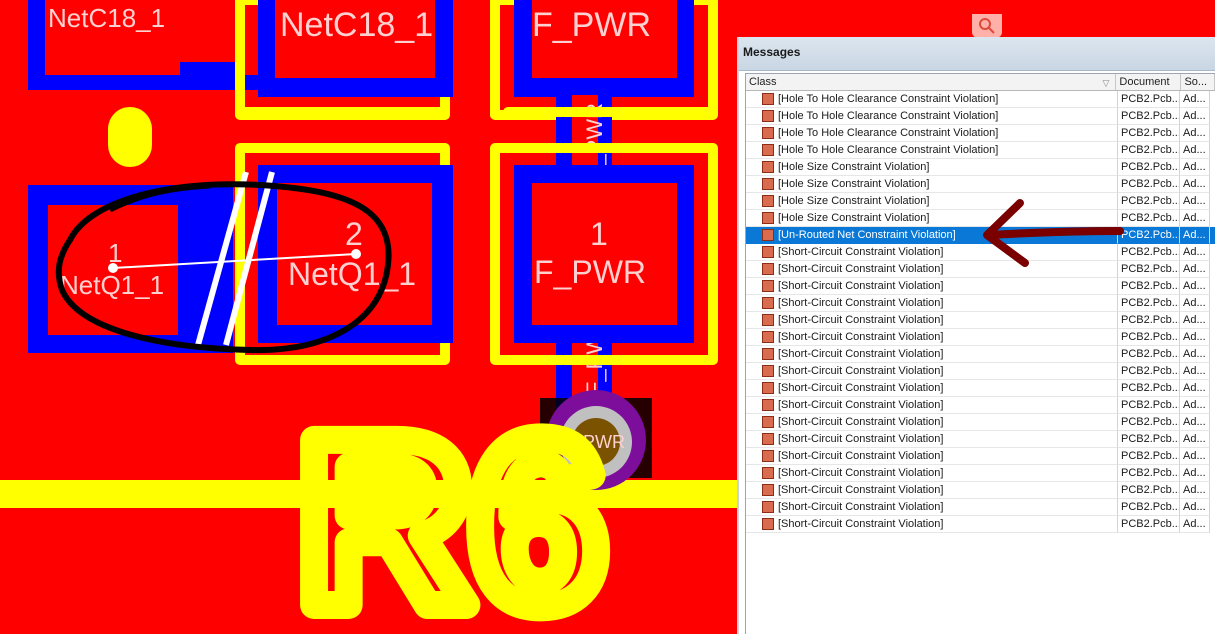 The image size is (1215, 634). Describe the element at coordinates (932, 184) in the screenshot. I see `cell-class: [Hole Size Constraint Violation]` at that location.